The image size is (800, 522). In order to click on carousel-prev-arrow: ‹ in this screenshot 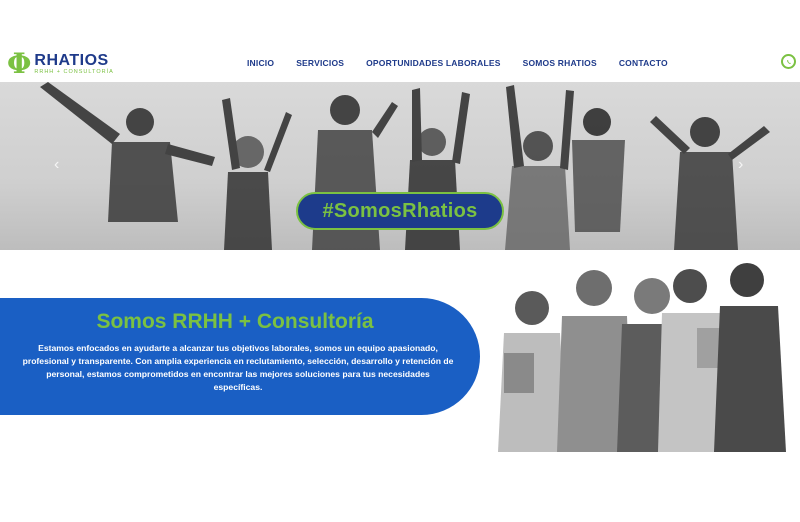, I will do `click(56, 165)`.